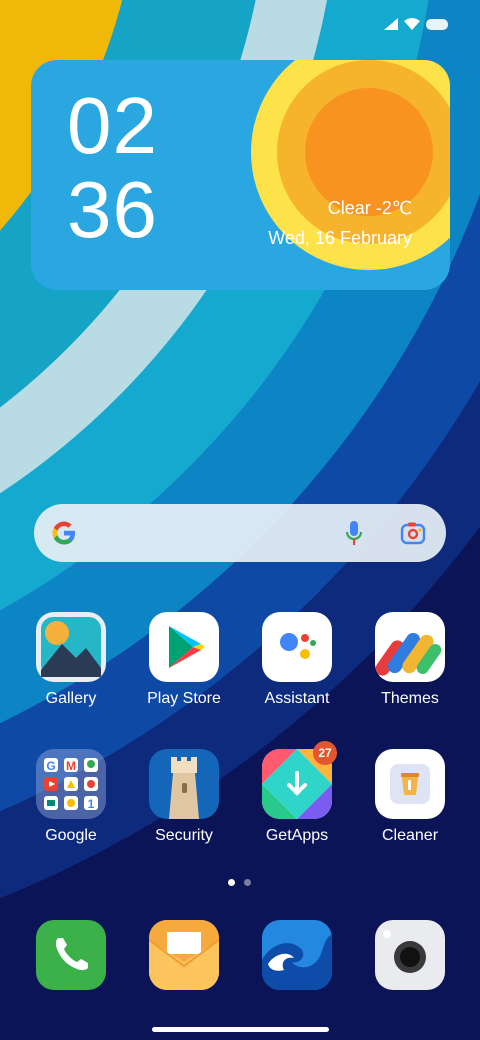  I want to click on google-g-icon, so click(63, 533).